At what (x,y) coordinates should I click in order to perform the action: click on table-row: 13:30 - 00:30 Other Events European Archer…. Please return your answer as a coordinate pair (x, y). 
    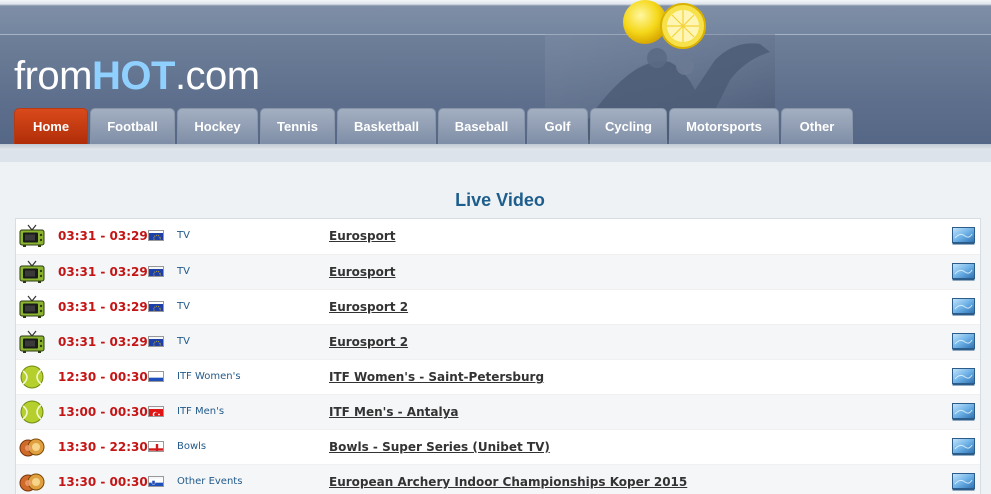
    Looking at the image, I should click on (498, 479).